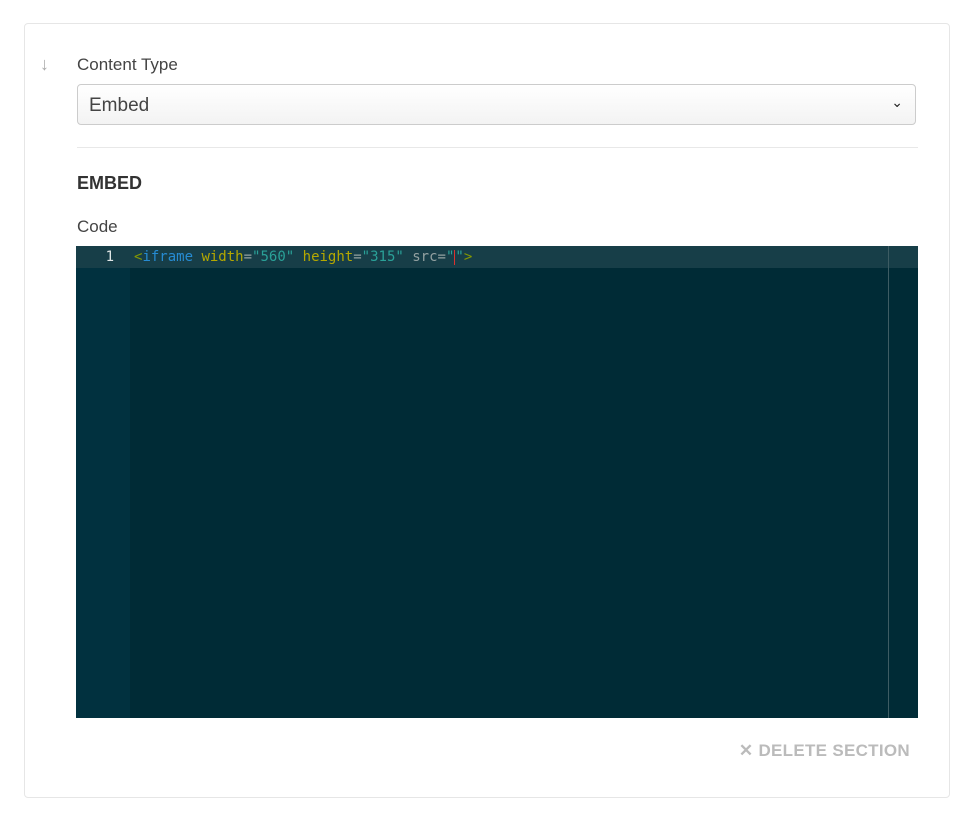  What do you see at coordinates (273, 257) in the screenshot?
I see `token: "560"` at bounding box center [273, 257].